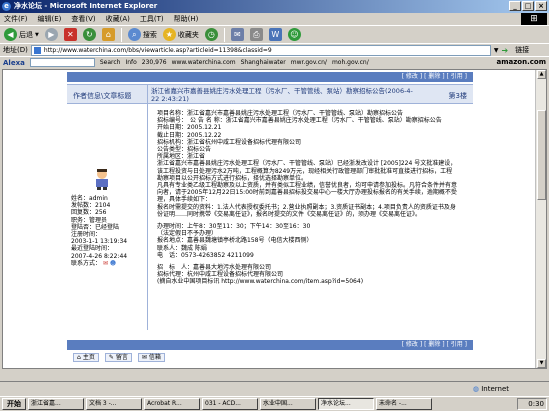  Describe the element at coordinates (86, 263) in the screenshot. I see `contact-label: 联系方式：` at that location.